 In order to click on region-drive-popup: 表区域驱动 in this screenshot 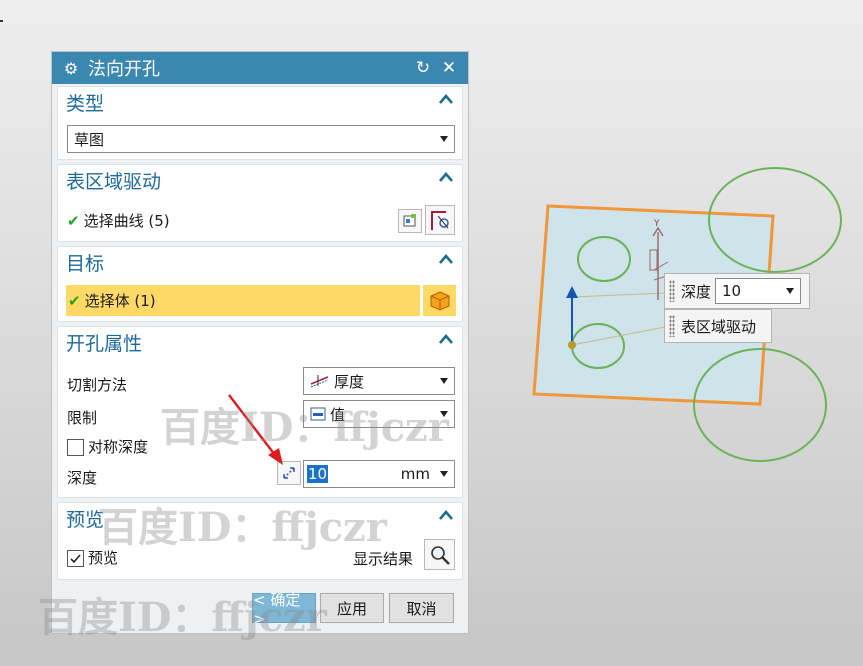, I will do `click(718, 326)`.